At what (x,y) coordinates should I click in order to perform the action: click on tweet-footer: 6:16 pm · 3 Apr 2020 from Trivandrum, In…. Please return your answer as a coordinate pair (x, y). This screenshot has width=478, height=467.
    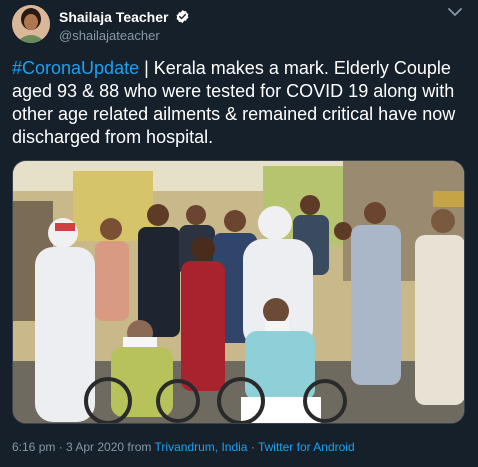
    Looking at the image, I should click on (183, 447).